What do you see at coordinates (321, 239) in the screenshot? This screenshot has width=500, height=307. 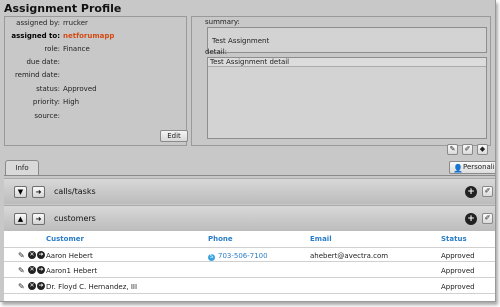 I see `column-header-email: Email` at bounding box center [321, 239].